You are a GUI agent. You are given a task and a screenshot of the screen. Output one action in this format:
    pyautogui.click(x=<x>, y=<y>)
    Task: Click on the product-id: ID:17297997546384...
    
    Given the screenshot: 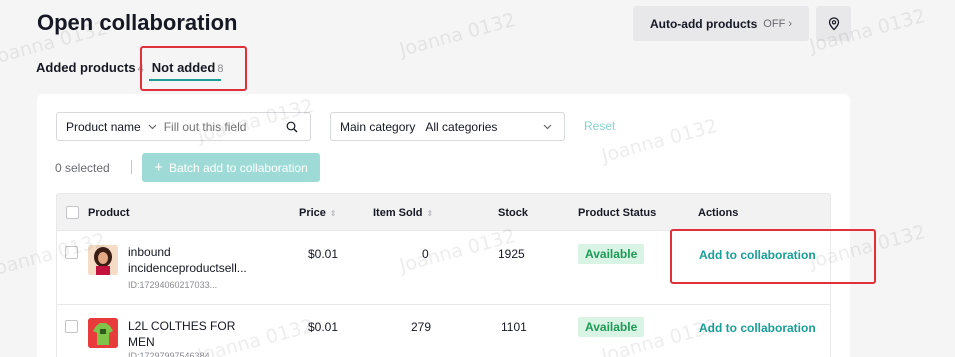 What is the action you would take?
    pyautogui.click(x=173, y=354)
    